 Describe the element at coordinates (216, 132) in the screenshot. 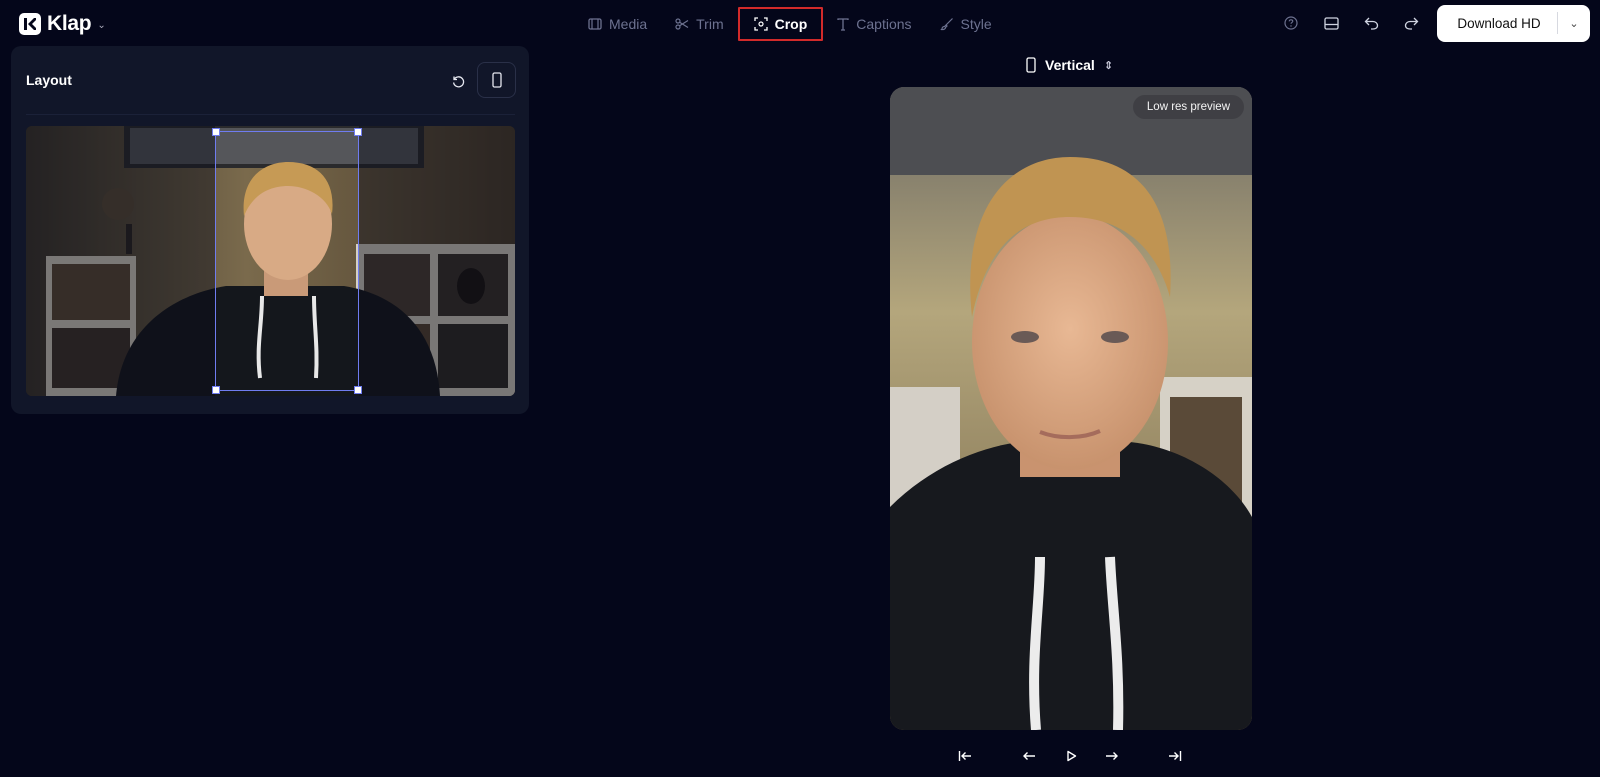

I see `crop-handle-top-left` at that location.